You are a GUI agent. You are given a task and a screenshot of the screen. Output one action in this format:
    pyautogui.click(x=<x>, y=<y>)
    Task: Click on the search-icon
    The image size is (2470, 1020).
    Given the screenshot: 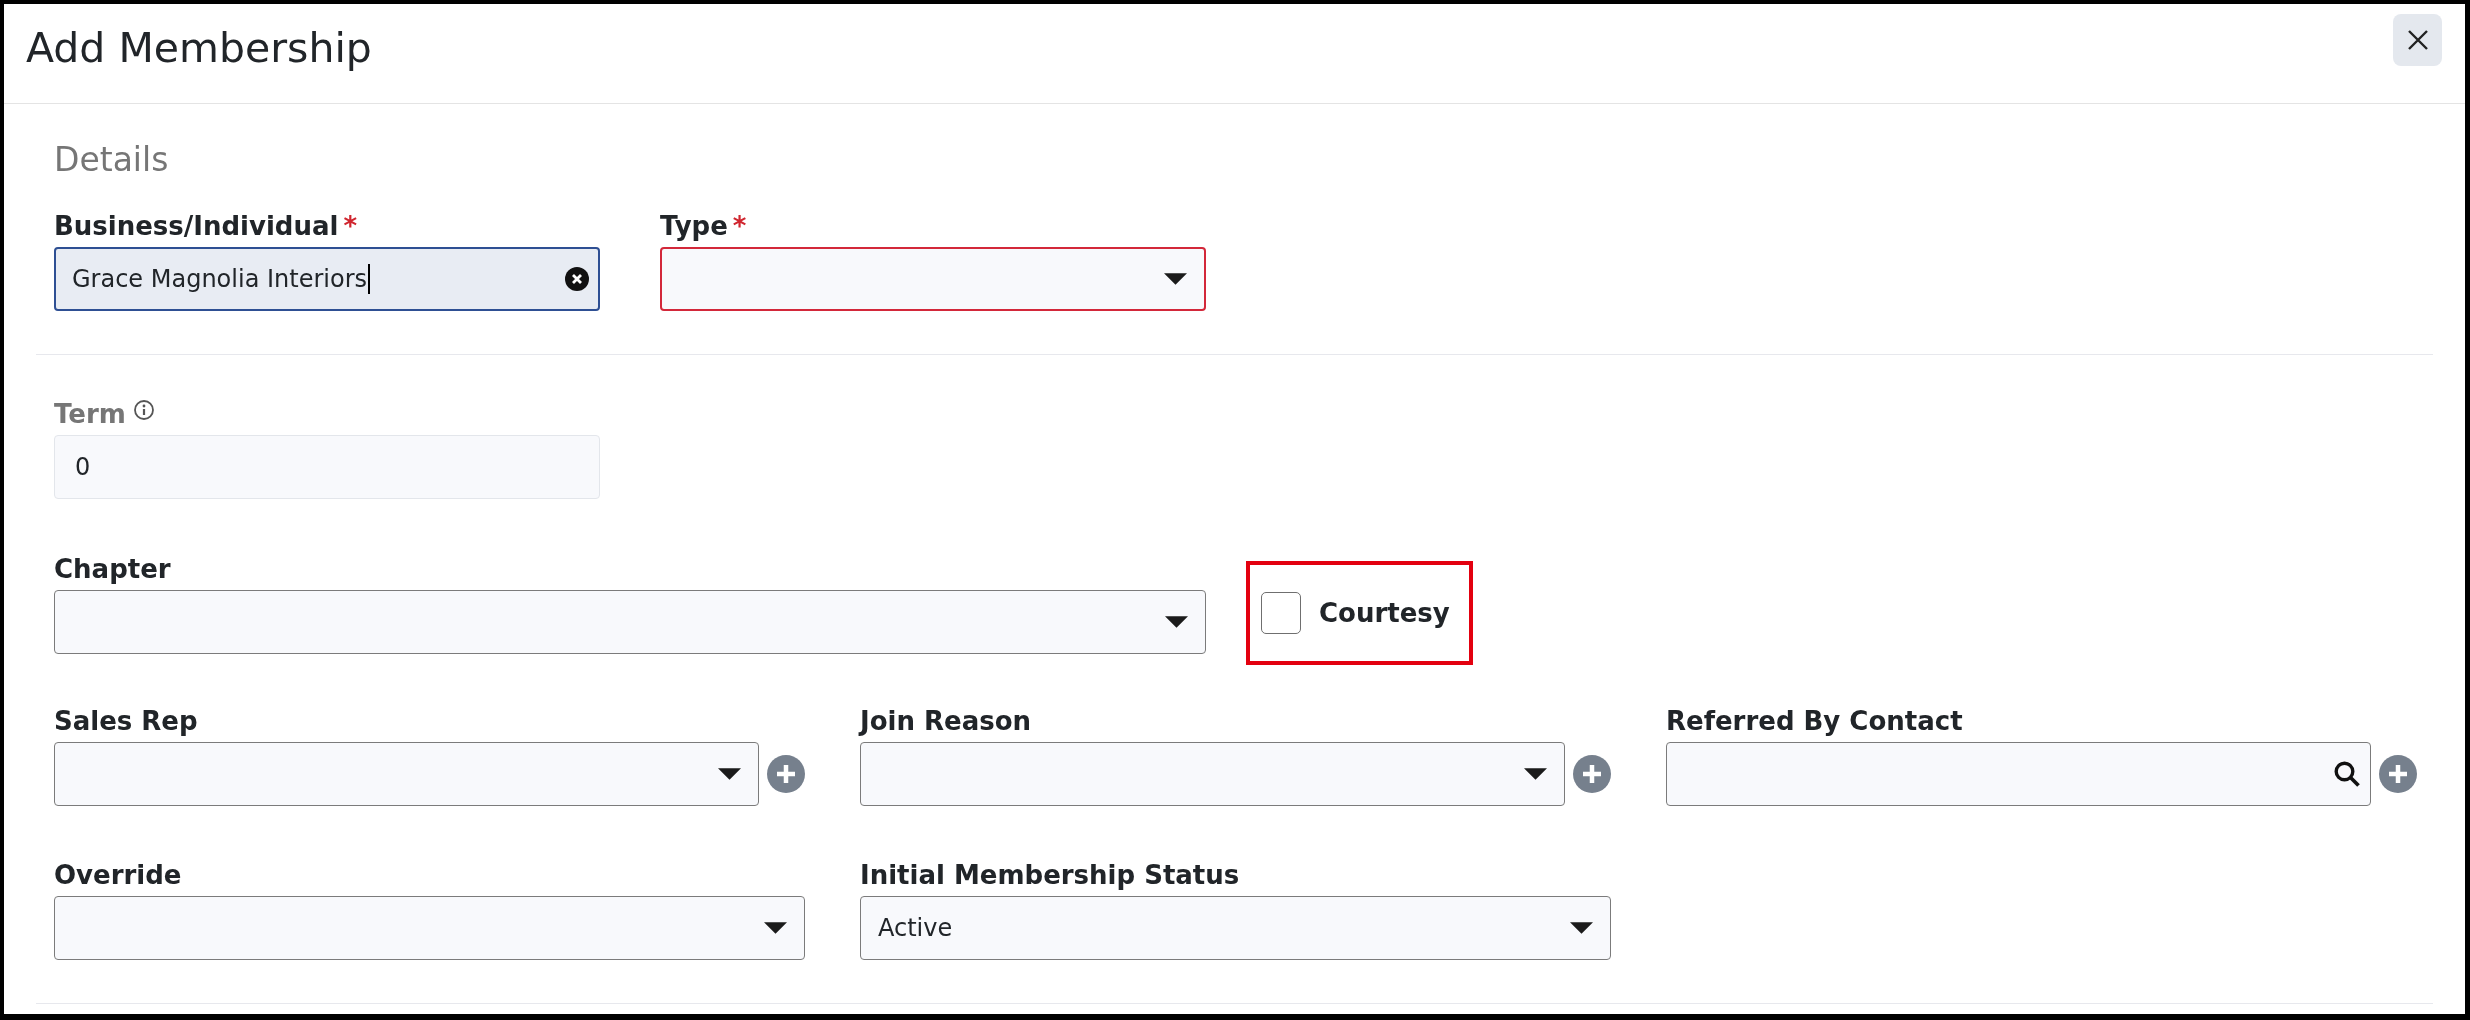 What is the action you would take?
    pyautogui.click(x=2347, y=774)
    